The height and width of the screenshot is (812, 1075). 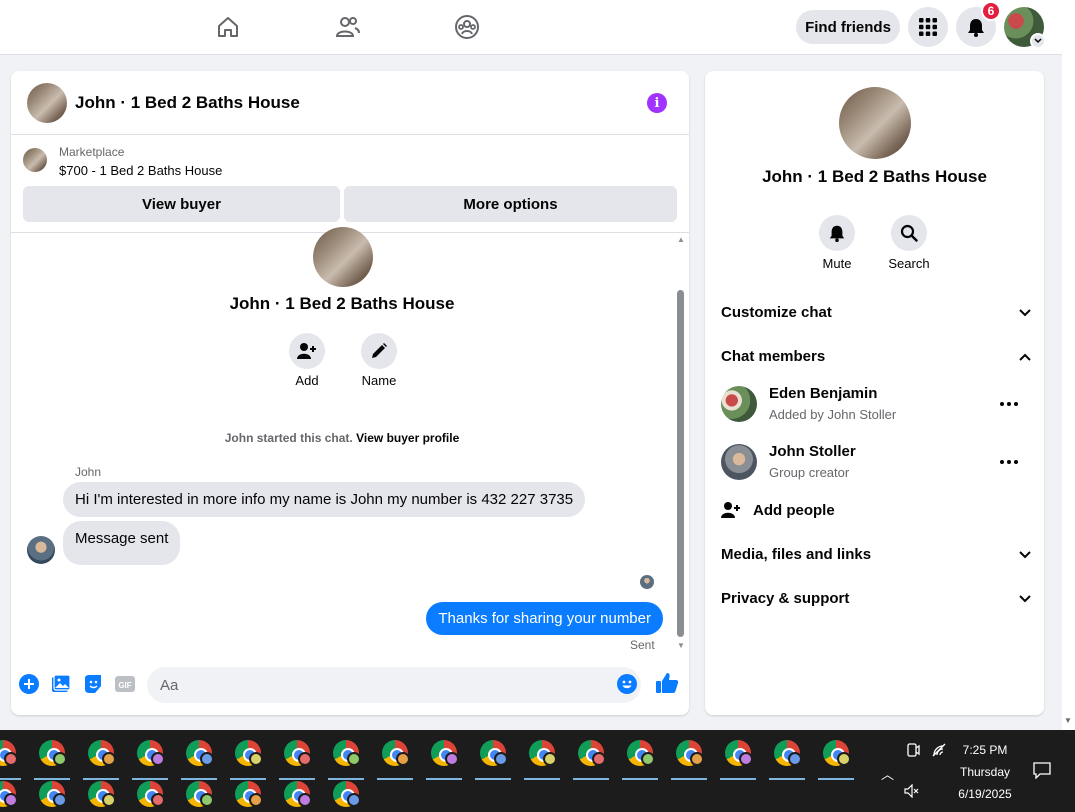 I want to click on chat-avatar, so click(x=47, y=103).